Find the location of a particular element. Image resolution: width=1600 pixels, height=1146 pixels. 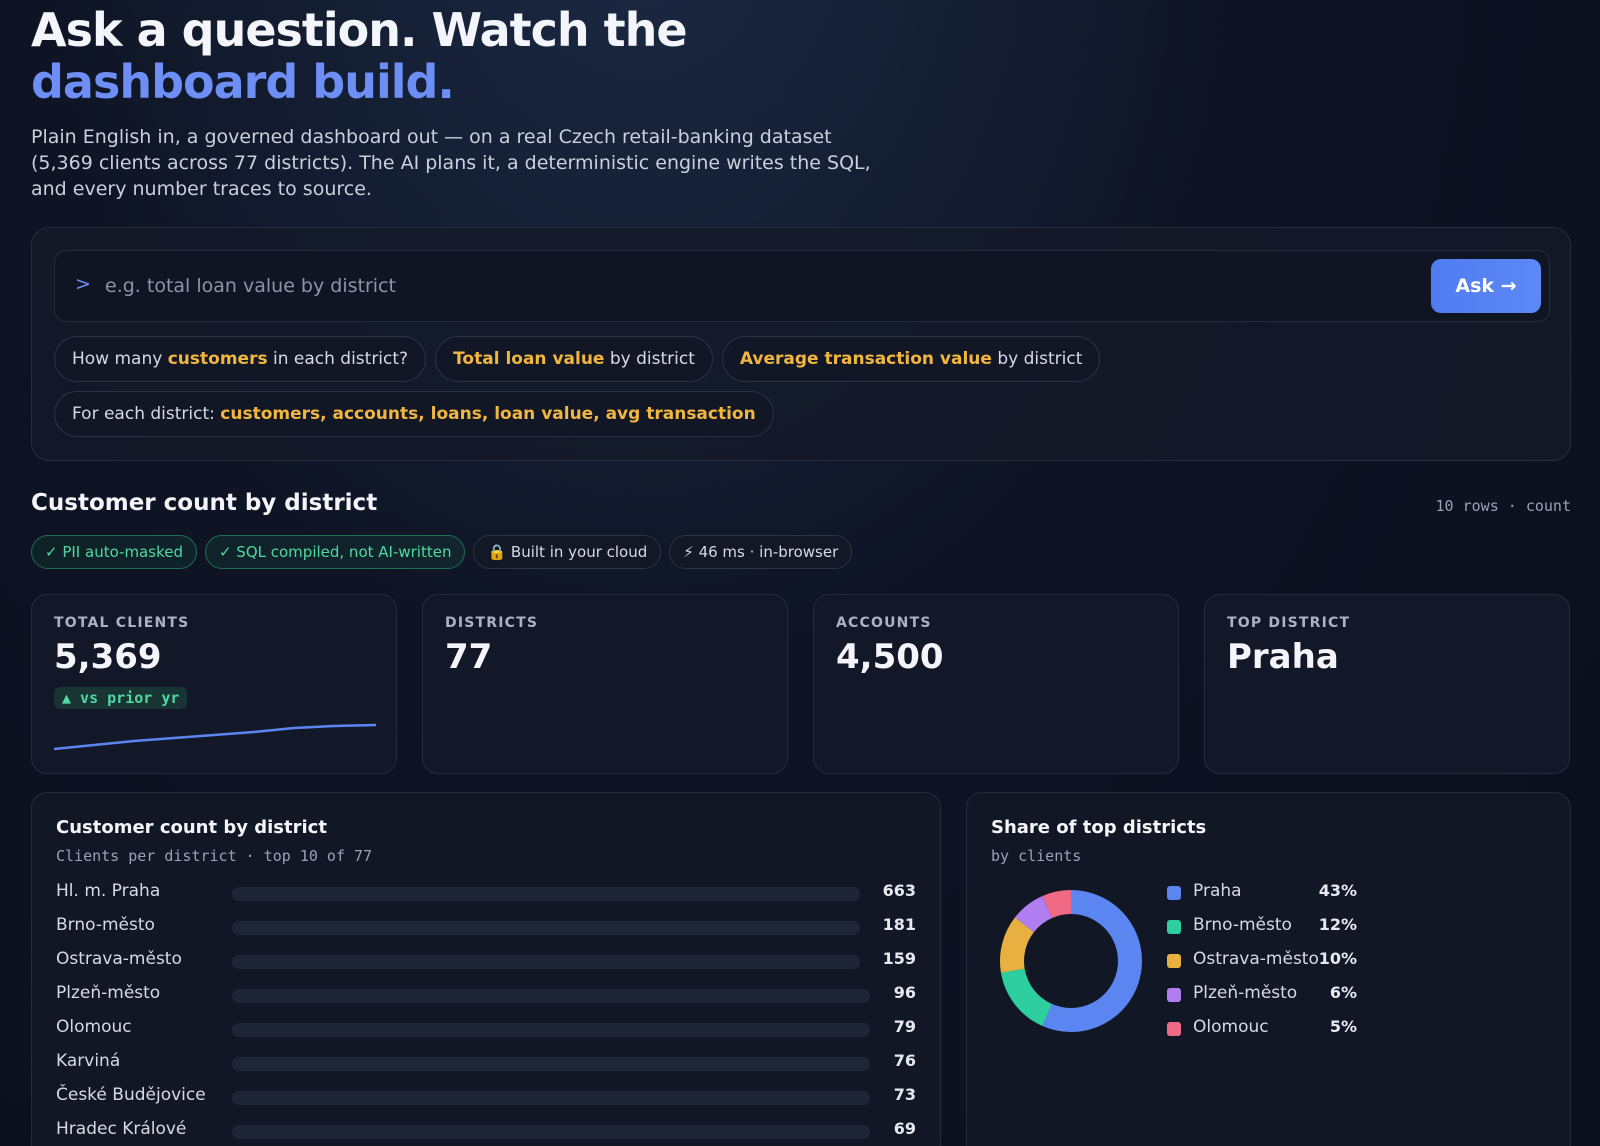

bar-value: 73 is located at coordinates (904, 1094).